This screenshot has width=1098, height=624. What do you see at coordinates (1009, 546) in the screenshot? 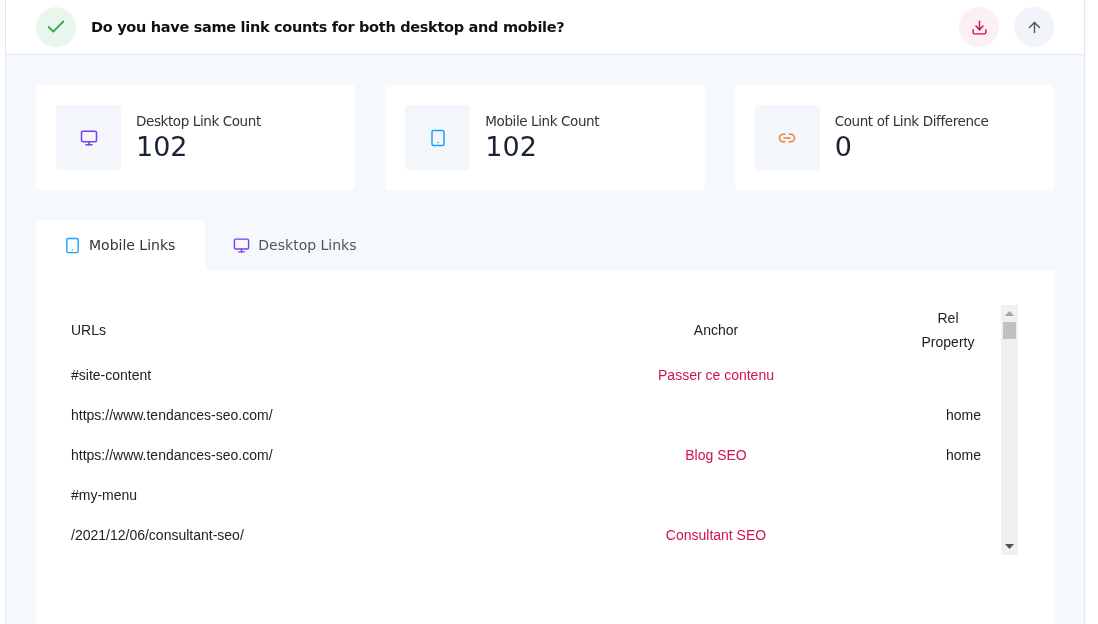
I see `scroll-down-arrow-icon` at bounding box center [1009, 546].